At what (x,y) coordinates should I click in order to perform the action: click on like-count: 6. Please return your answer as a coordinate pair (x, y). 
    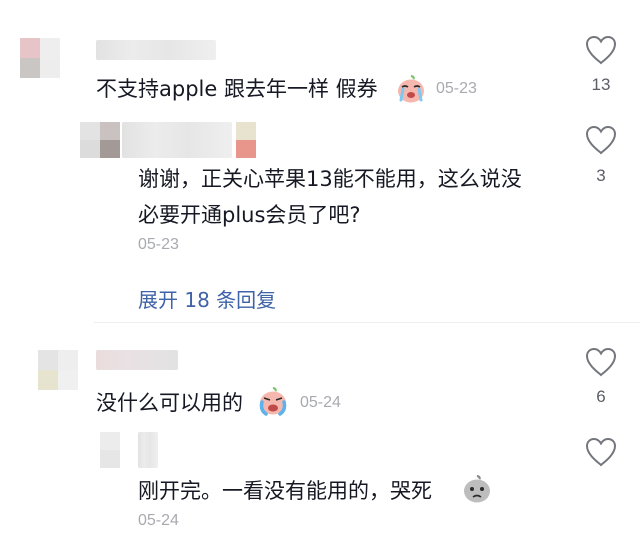
    Looking at the image, I should click on (601, 396).